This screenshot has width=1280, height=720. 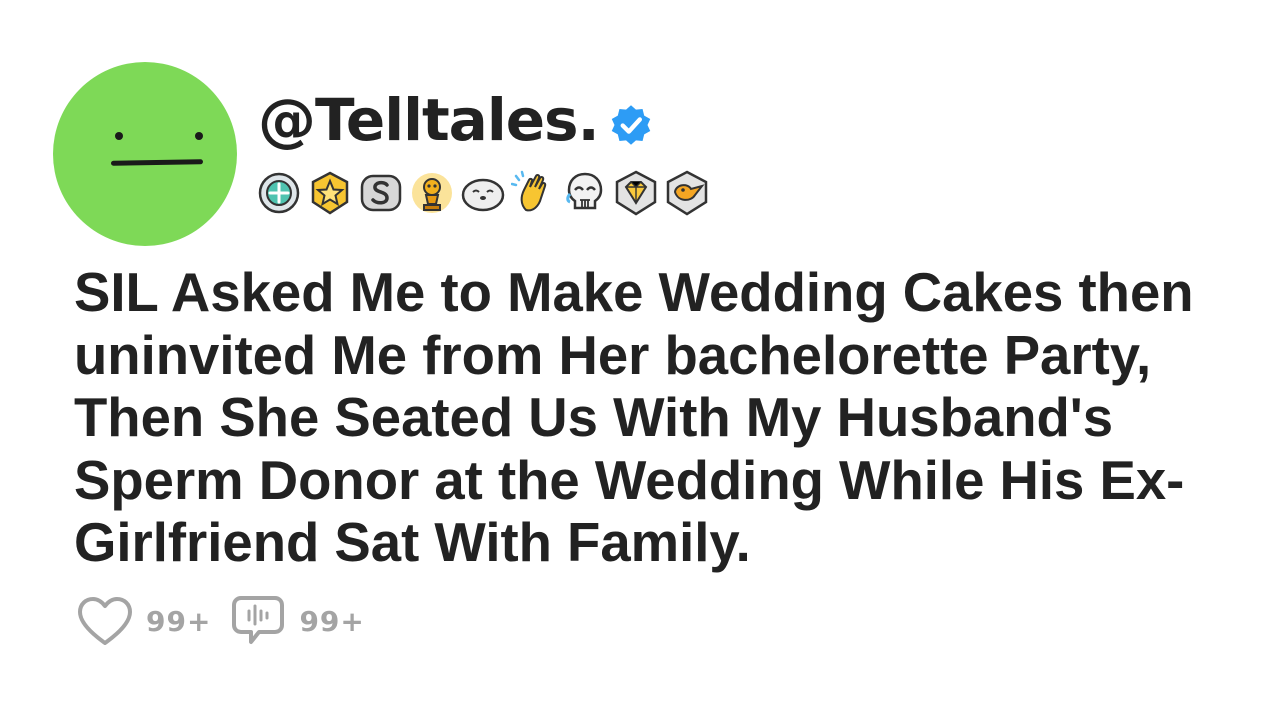 What do you see at coordinates (258, 621) in the screenshot?
I see `comment-icon` at bounding box center [258, 621].